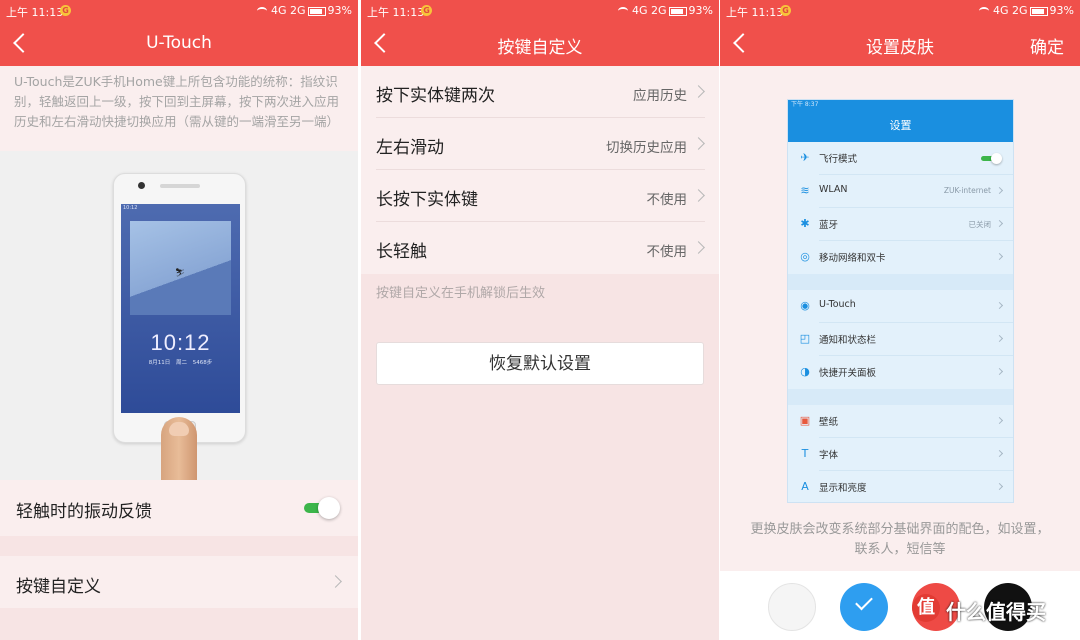 The height and width of the screenshot is (640, 1080). What do you see at coordinates (540, 196) in the screenshot?
I see `menu-item-long-press: 长按下实体键 不使用` at bounding box center [540, 196].